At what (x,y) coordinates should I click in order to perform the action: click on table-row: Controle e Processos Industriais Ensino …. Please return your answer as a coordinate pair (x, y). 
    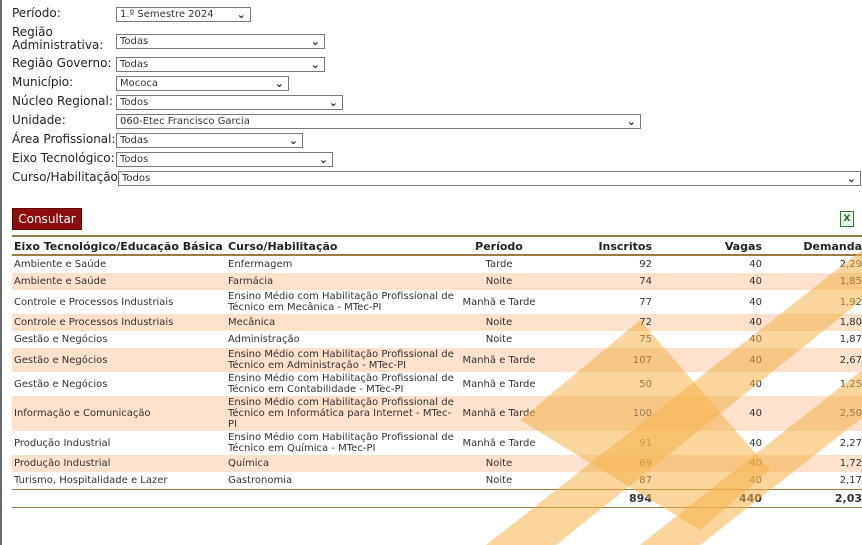
    Looking at the image, I should click on (437, 302).